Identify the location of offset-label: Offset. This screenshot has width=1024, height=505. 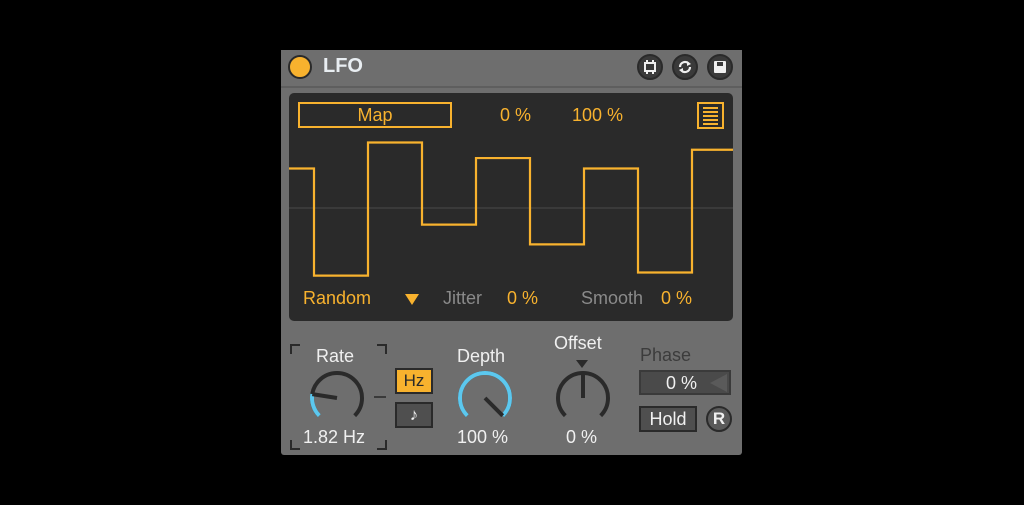
(578, 343).